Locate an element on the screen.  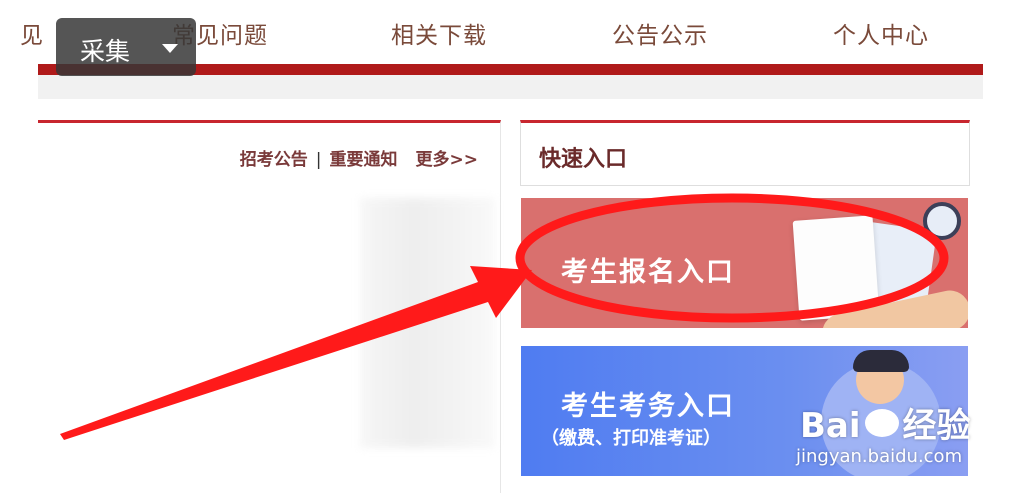
watermark-brand-right: 经验 is located at coordinates (936, 426).